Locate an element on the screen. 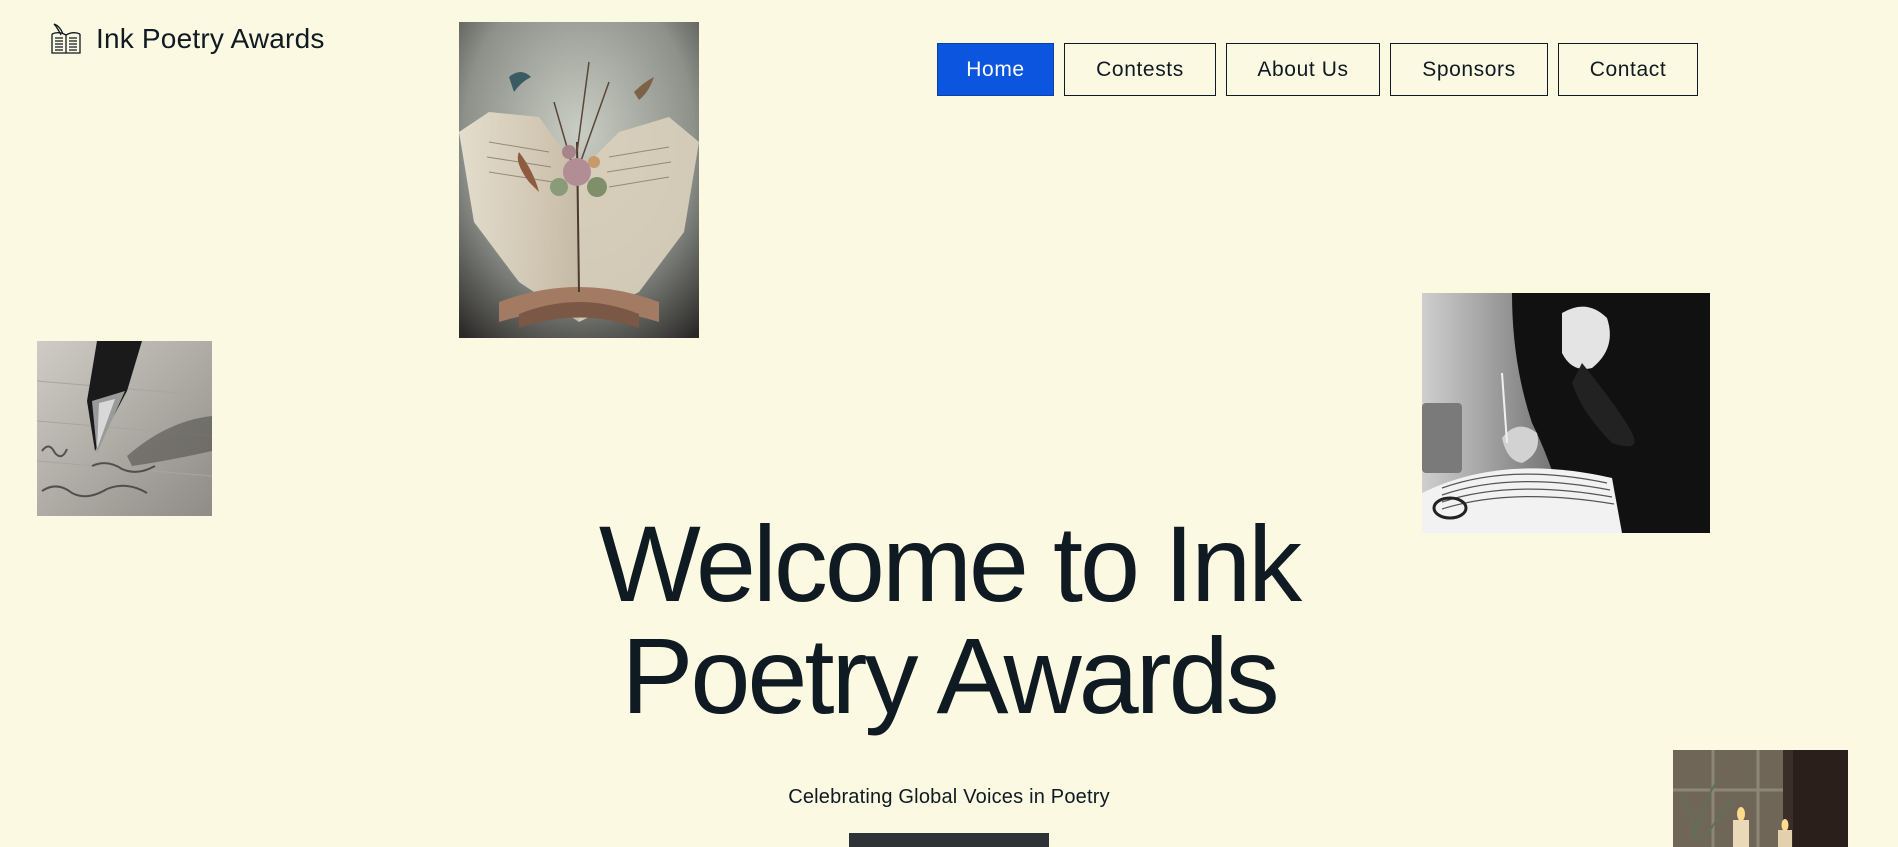 The width and height of the screenshot is (1898, 847). nav-home: Home is located at coordinates (995, 69).